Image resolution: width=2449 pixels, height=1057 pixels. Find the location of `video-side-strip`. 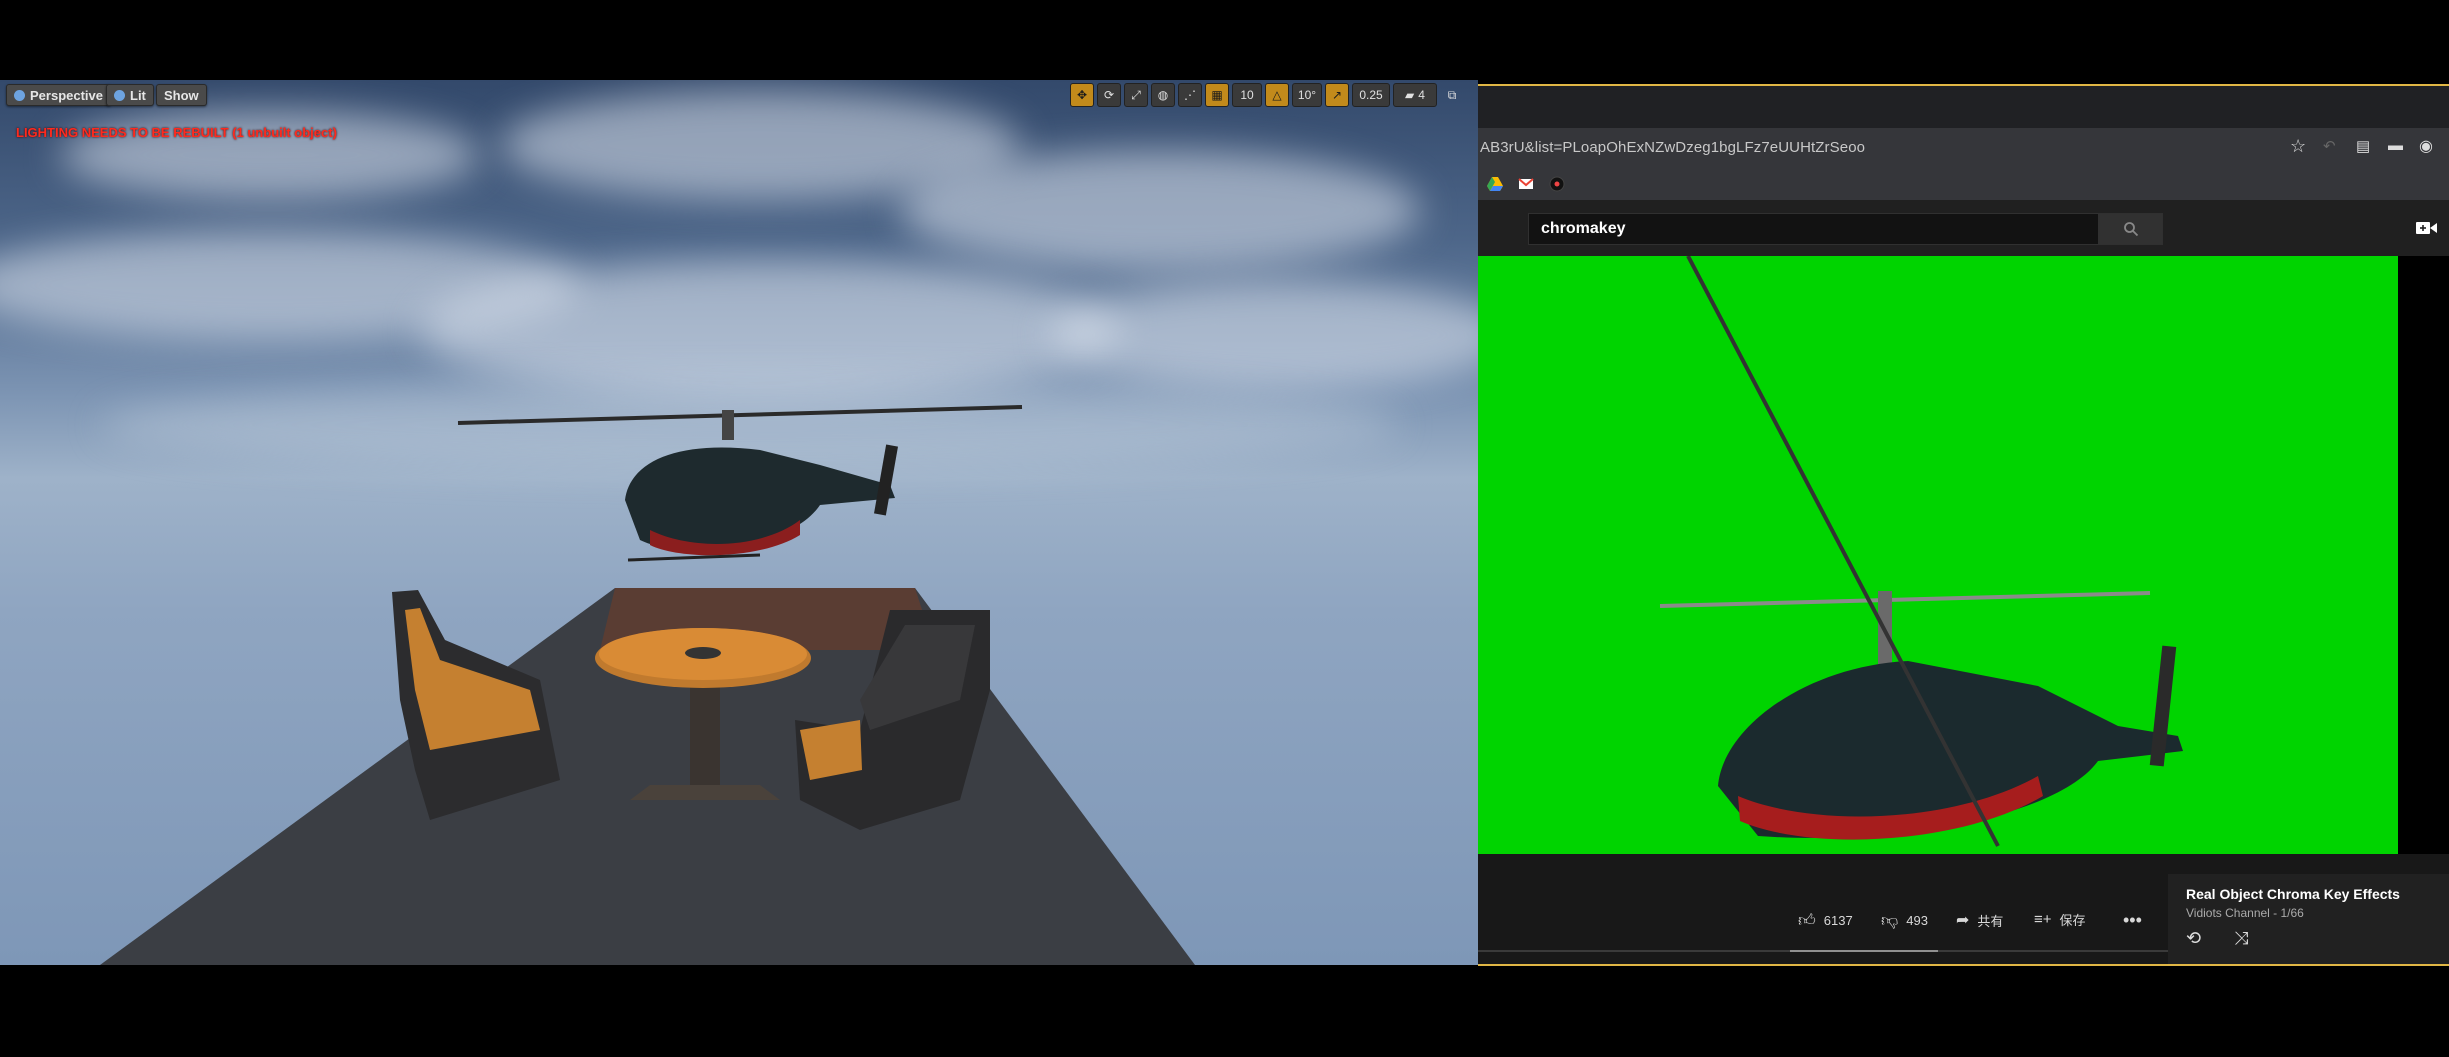

video-side-strip is located at coordinates (2423, 555).